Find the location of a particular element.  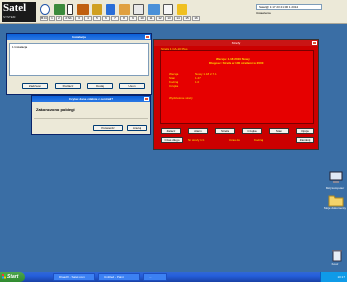

zone-button: Czujka is located at coordinates (252, 131).